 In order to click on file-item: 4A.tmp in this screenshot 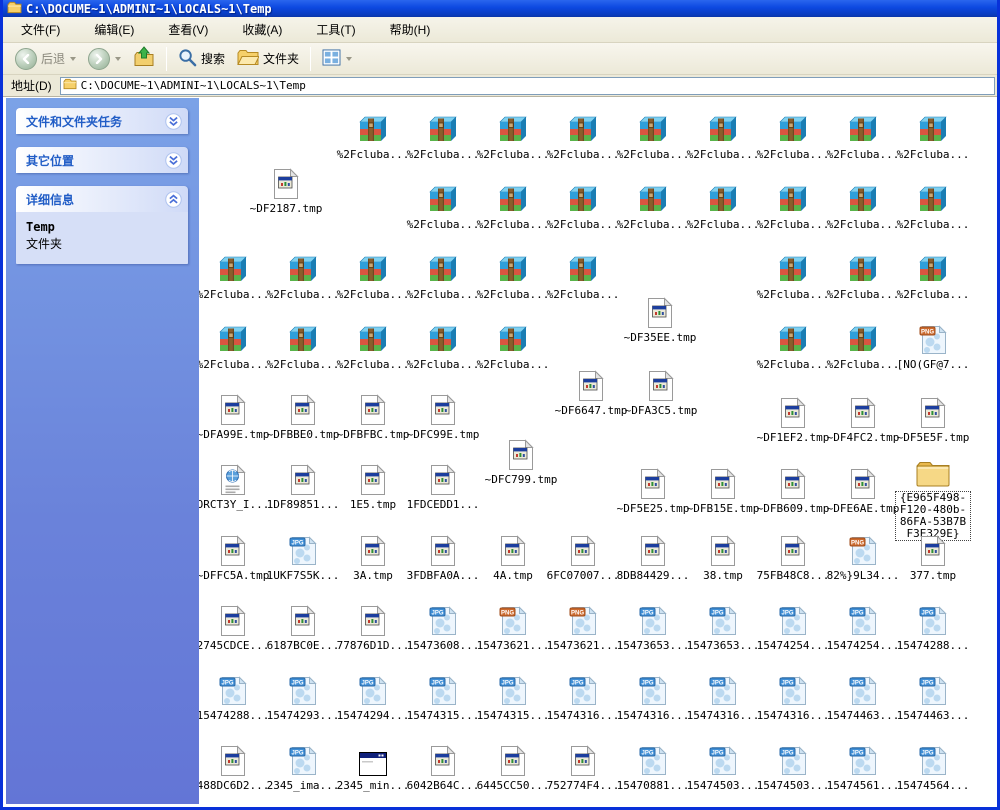, I will do `click(513, 557)`.